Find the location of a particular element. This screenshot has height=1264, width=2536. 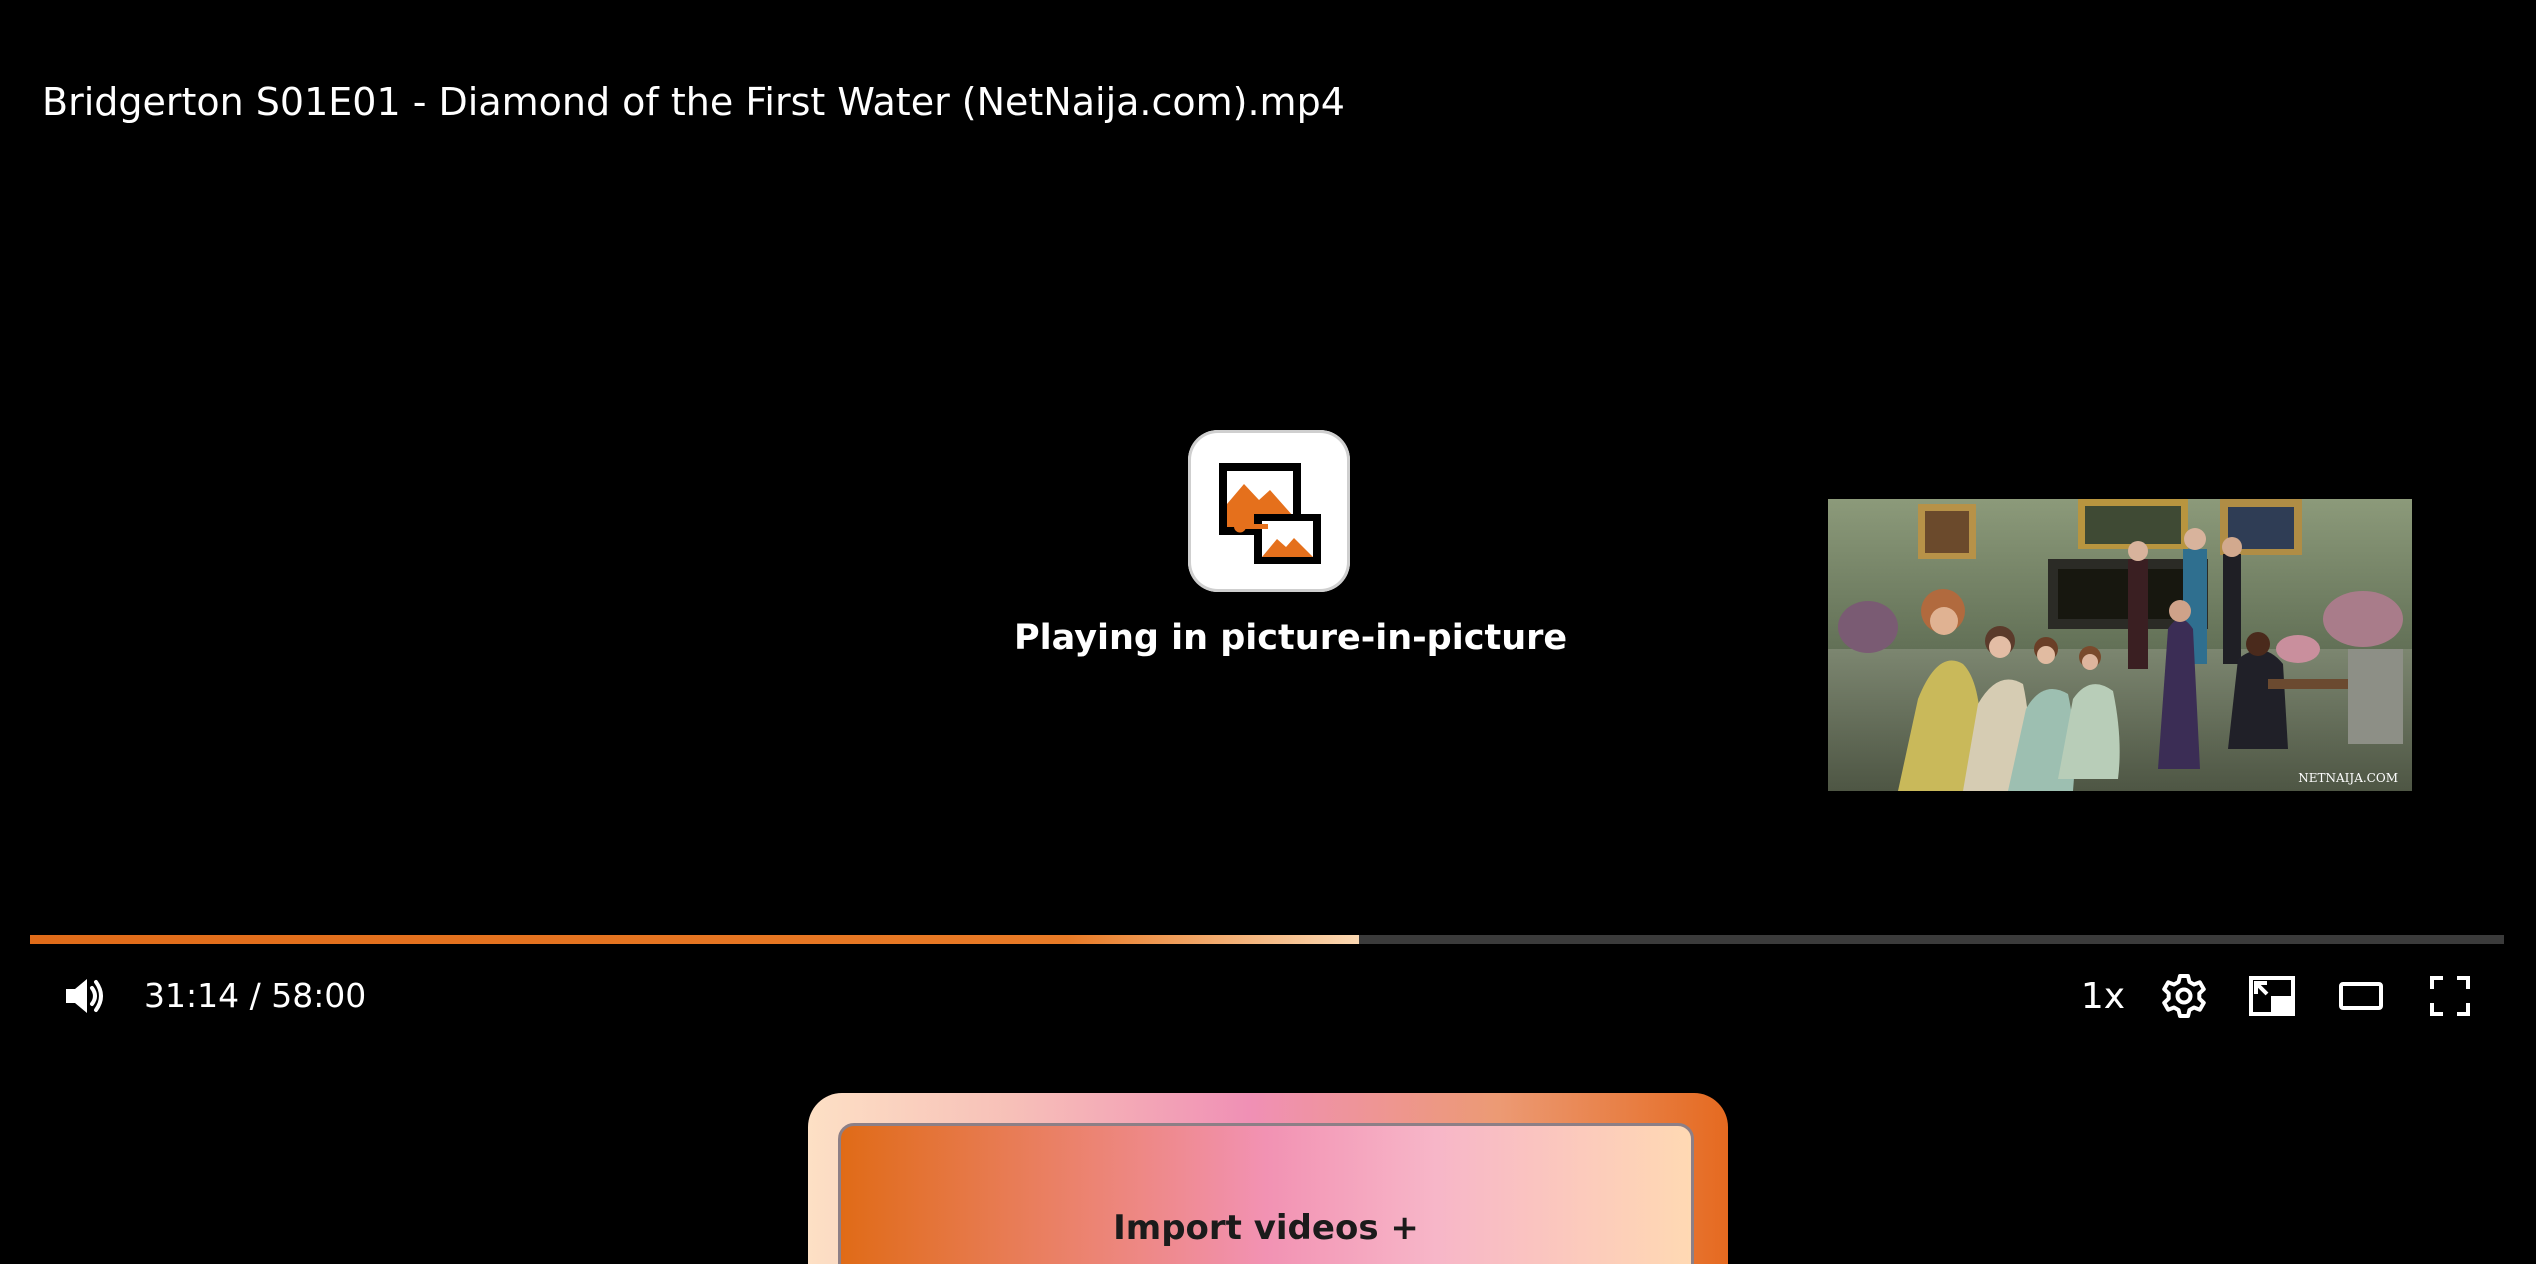

fullscreen-button is located at coordinates (2450, 996).